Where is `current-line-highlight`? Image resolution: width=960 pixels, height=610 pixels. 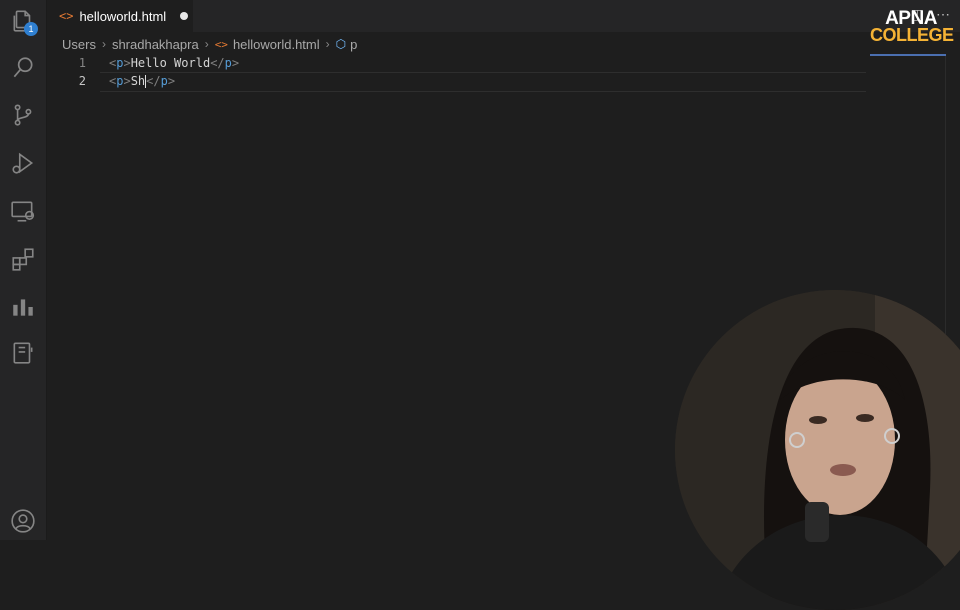
current-line-highlight is located at coordinates (483, 82).